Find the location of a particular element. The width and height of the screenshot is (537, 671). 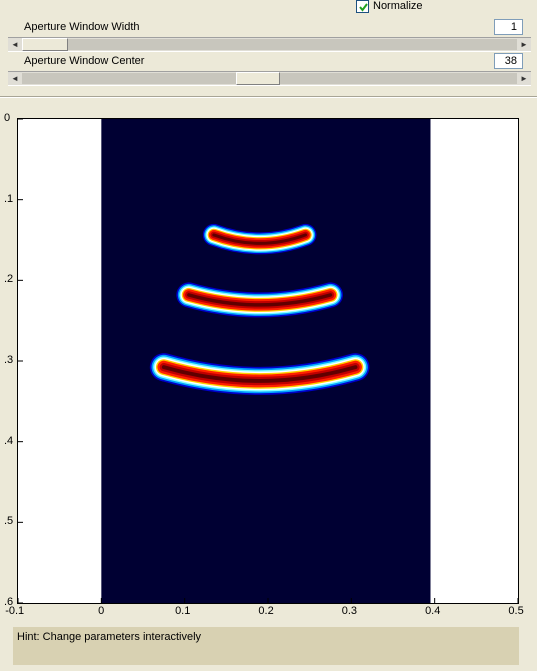

aperture-center-input: 38 is located at coordinates (508, 61).